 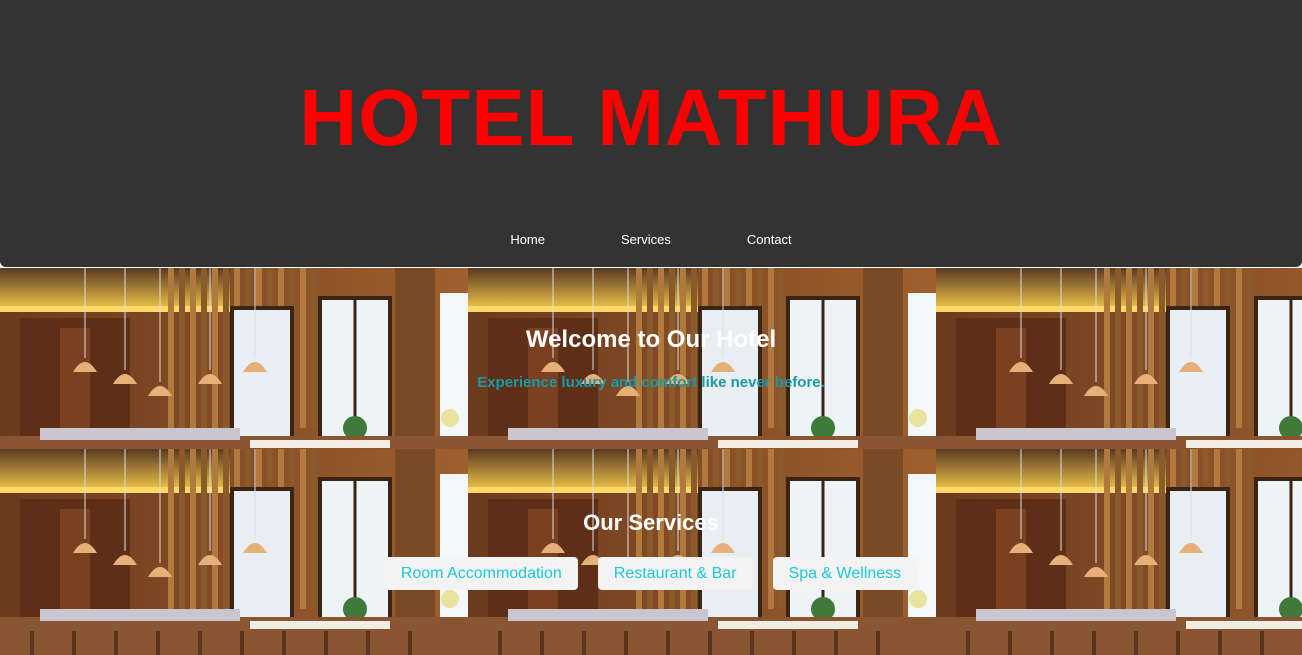 What do you see at coordinates (651, 522) in the screenshot?
I see `services-heading: Our Services` at bounding box center [651, 522].